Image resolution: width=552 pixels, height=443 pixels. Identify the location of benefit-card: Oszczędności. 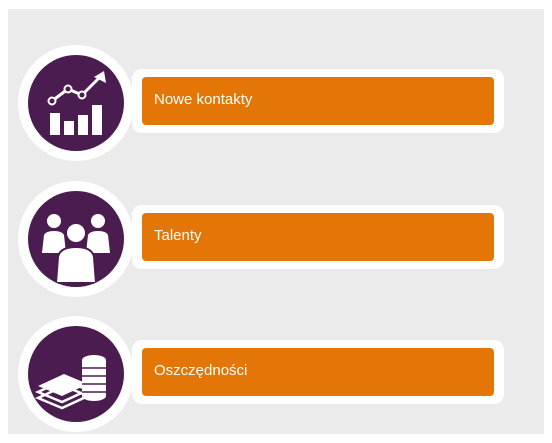
(318, 372).